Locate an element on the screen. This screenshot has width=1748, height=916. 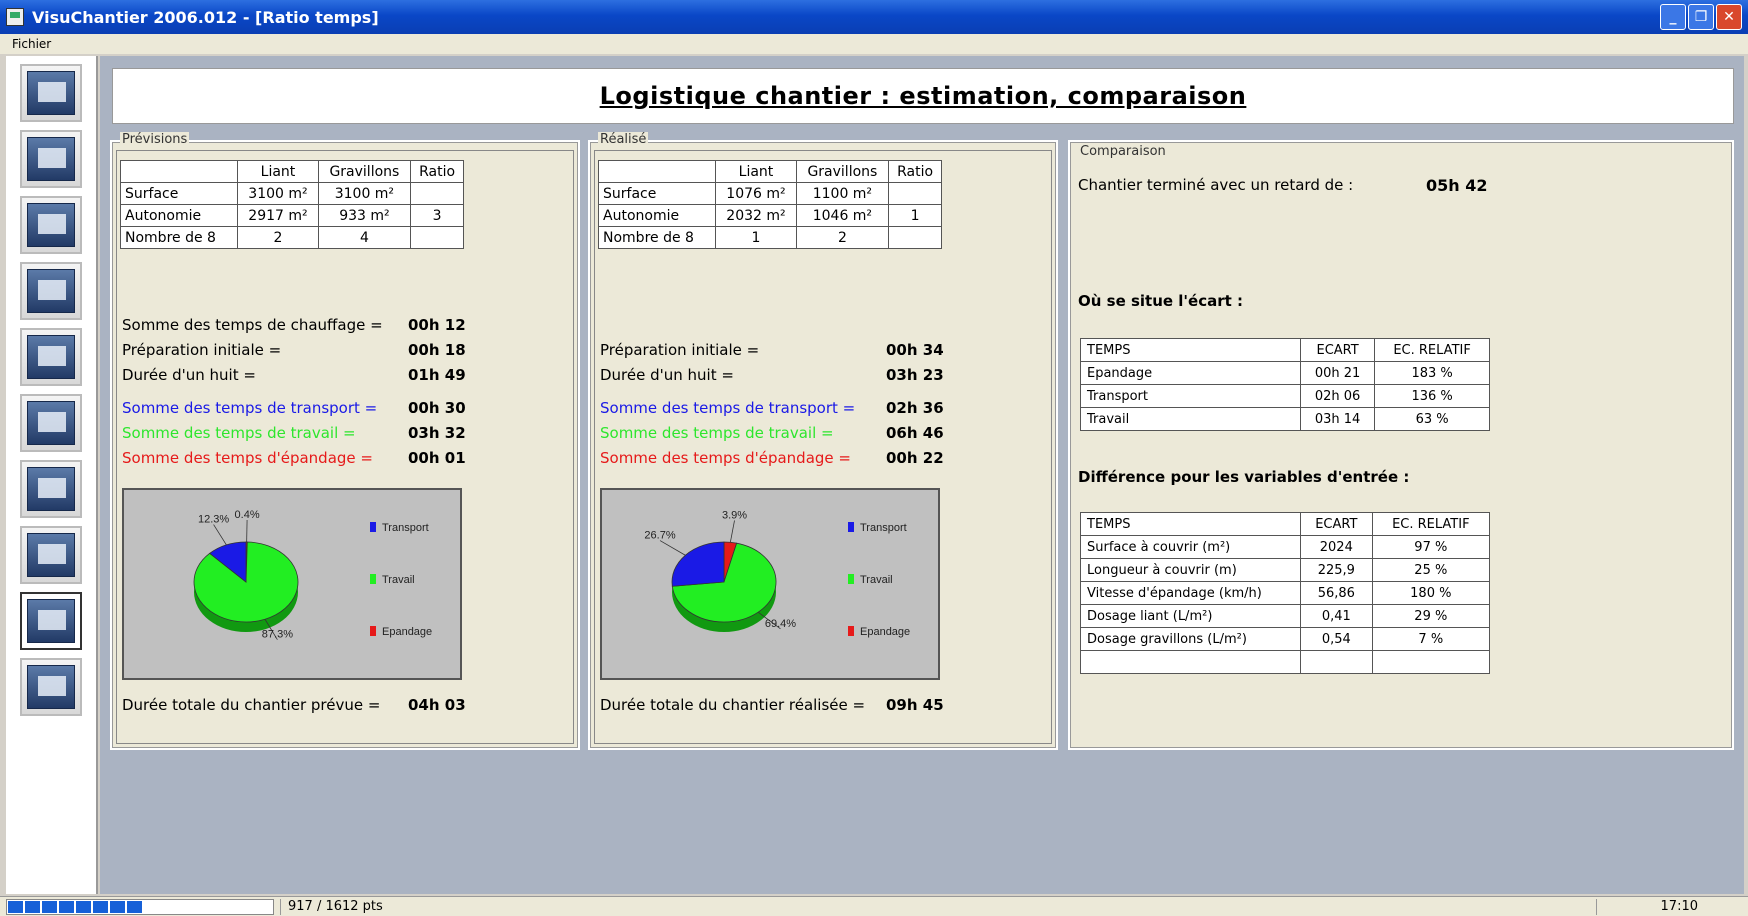
metric-huit-value: 03h 23 is located at coordinates (915, 375).